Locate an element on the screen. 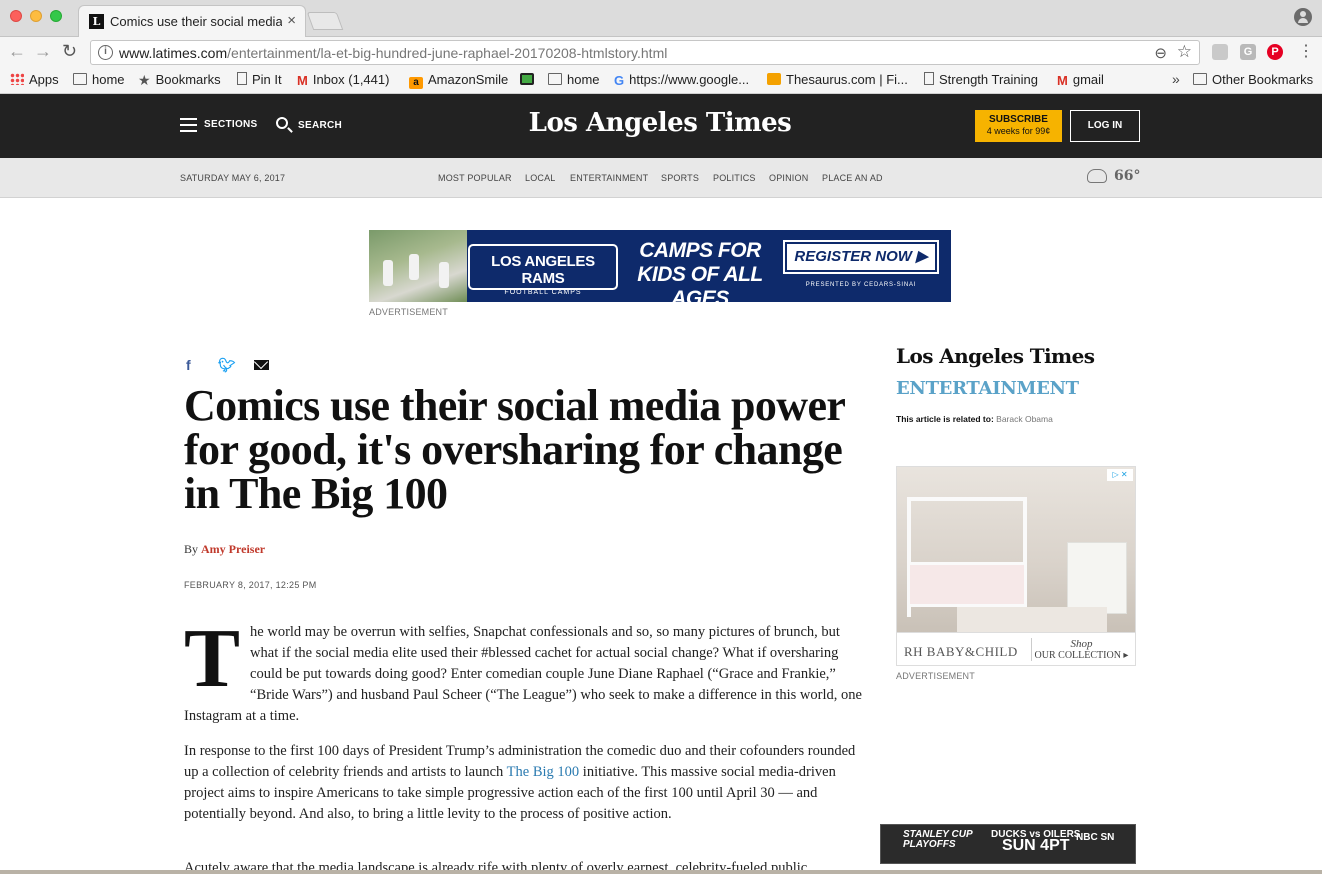  byline-prefix: By is located at coordinates (191, 549).